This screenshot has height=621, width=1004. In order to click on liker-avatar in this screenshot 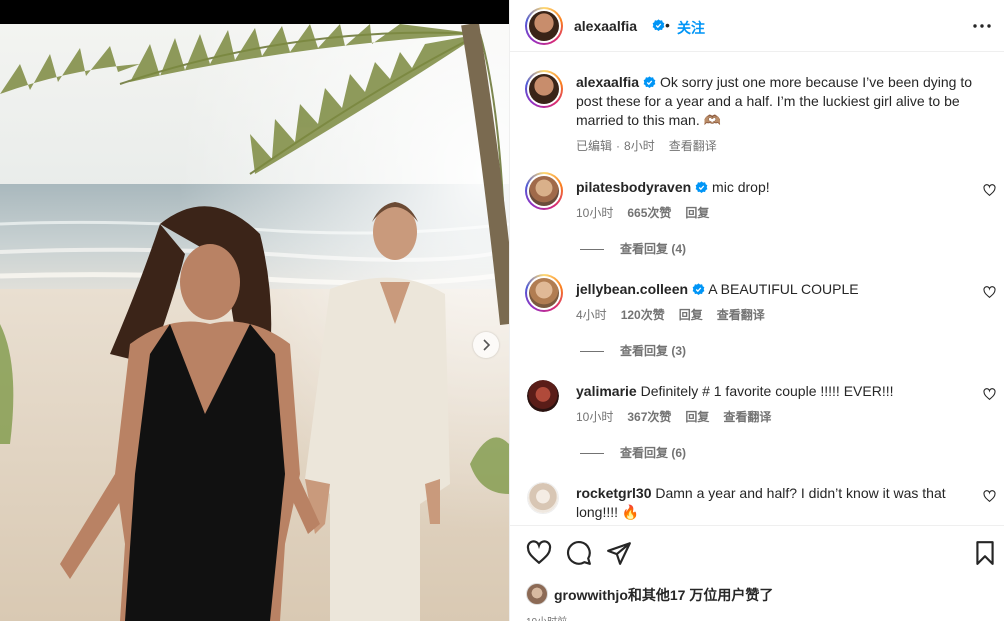, I will do `click(537, 594)`.